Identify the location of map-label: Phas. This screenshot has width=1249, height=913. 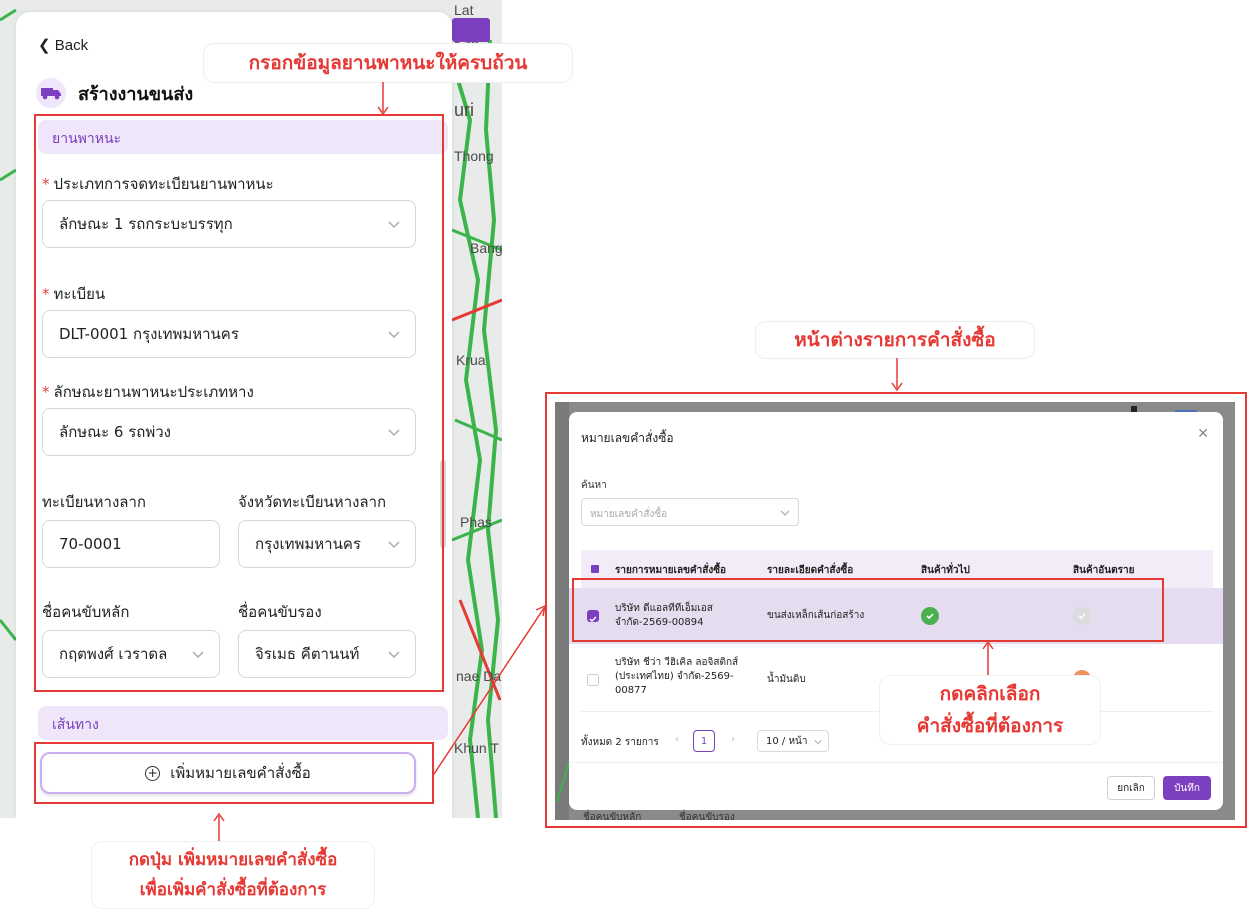
(476, 522).